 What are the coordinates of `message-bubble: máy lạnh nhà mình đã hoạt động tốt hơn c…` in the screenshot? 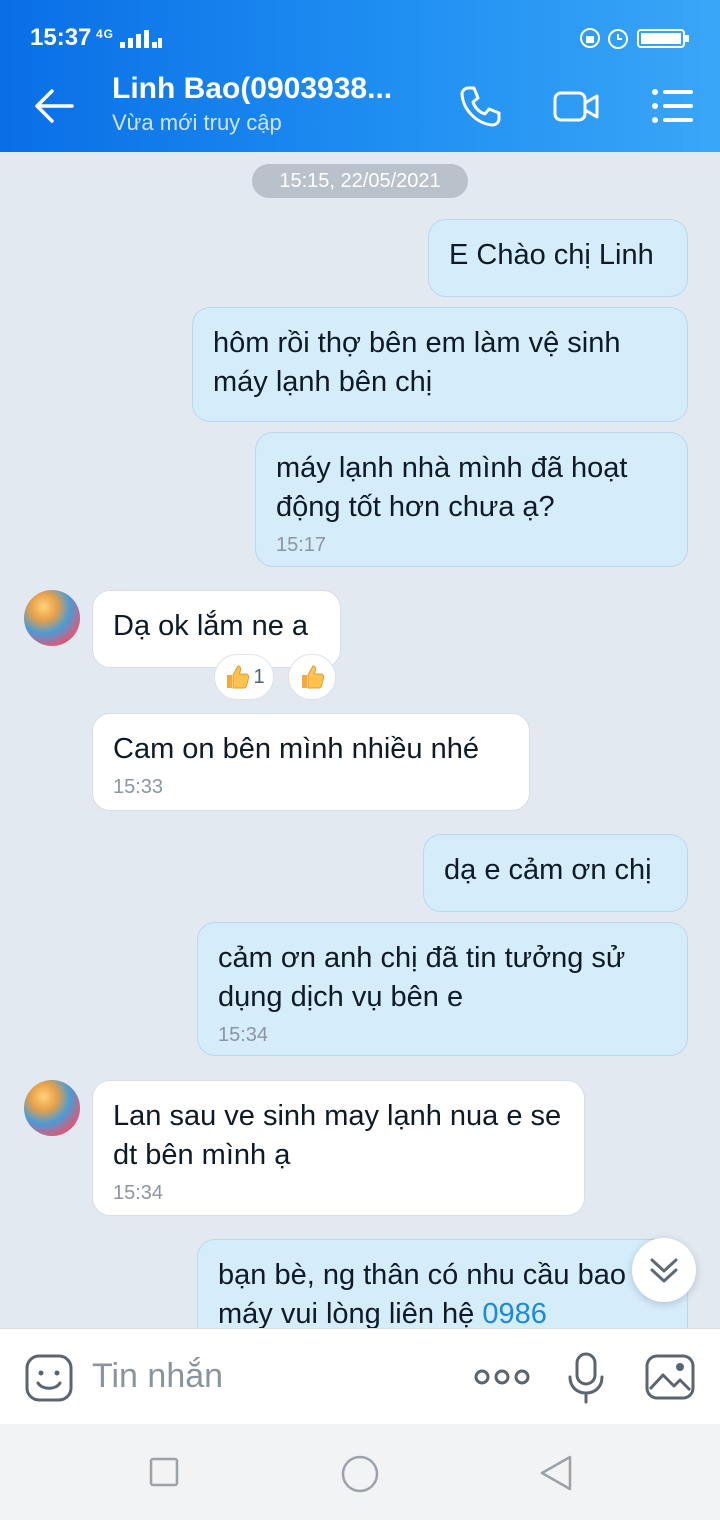 It's located at (471, 499).